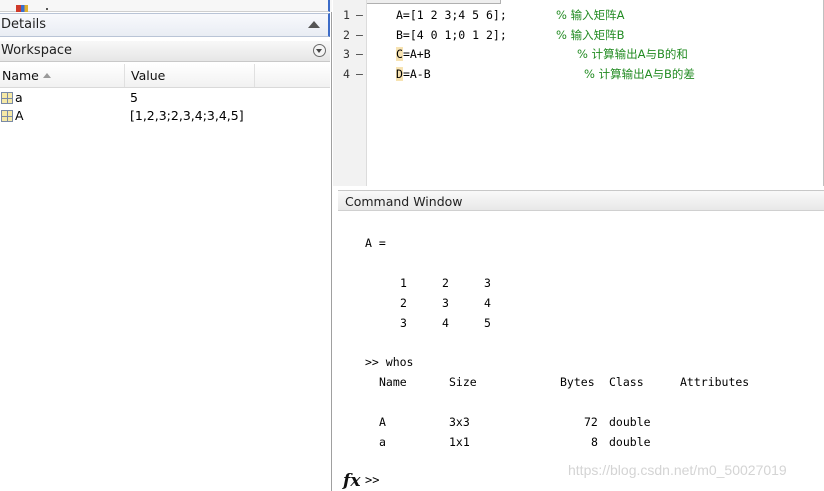  I want to click on command-window-header: Command Window, so click(581, 200).